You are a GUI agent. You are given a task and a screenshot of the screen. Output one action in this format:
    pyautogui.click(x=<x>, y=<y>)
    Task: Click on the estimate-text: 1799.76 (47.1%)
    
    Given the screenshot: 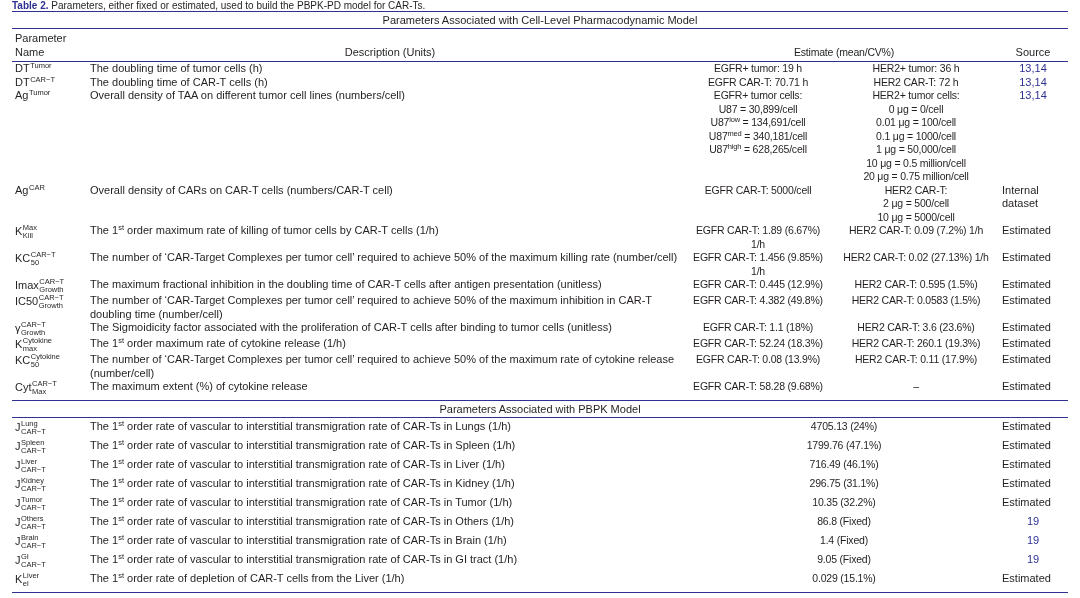 What is the action you would take?
    pyautogui.click(x=844, y=445)
    